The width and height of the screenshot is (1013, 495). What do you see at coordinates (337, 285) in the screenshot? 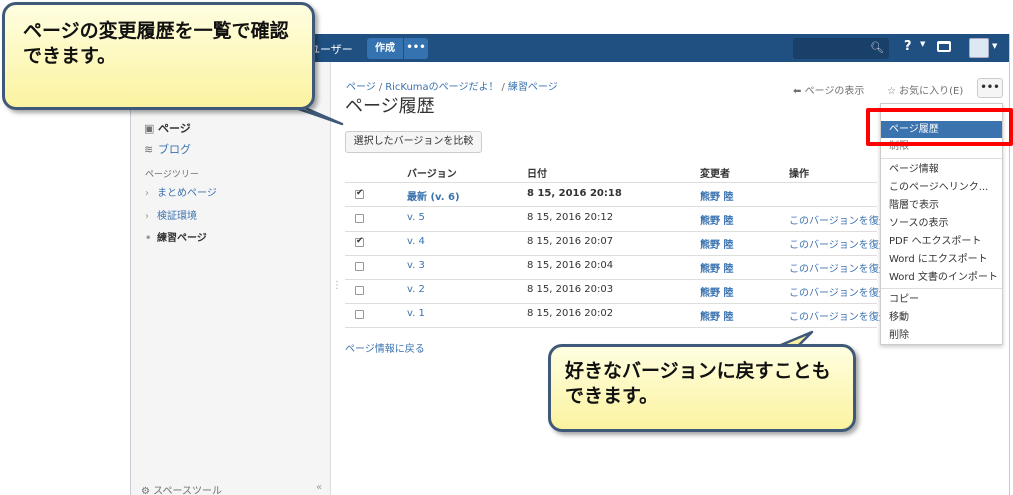
I see `sidebar-splitter: ⋮` at bounding box center [337, 285].